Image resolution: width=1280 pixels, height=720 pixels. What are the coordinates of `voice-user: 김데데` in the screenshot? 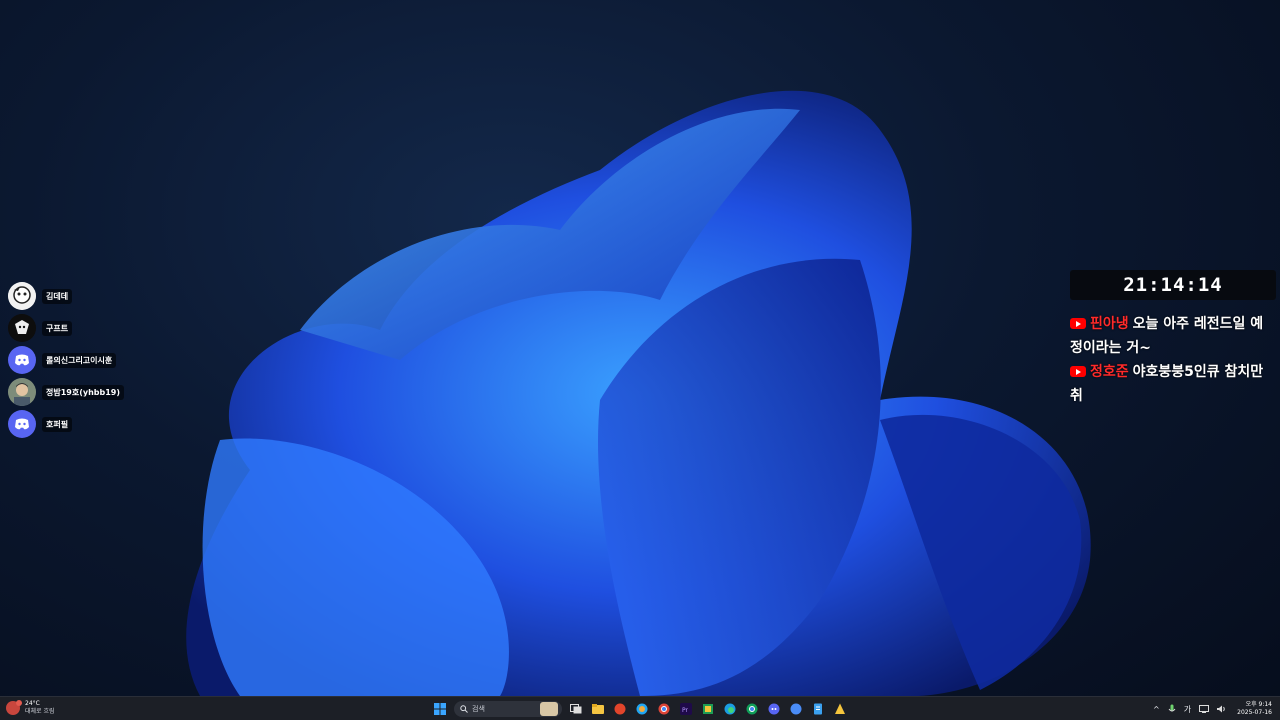 It's located at (88, 296).